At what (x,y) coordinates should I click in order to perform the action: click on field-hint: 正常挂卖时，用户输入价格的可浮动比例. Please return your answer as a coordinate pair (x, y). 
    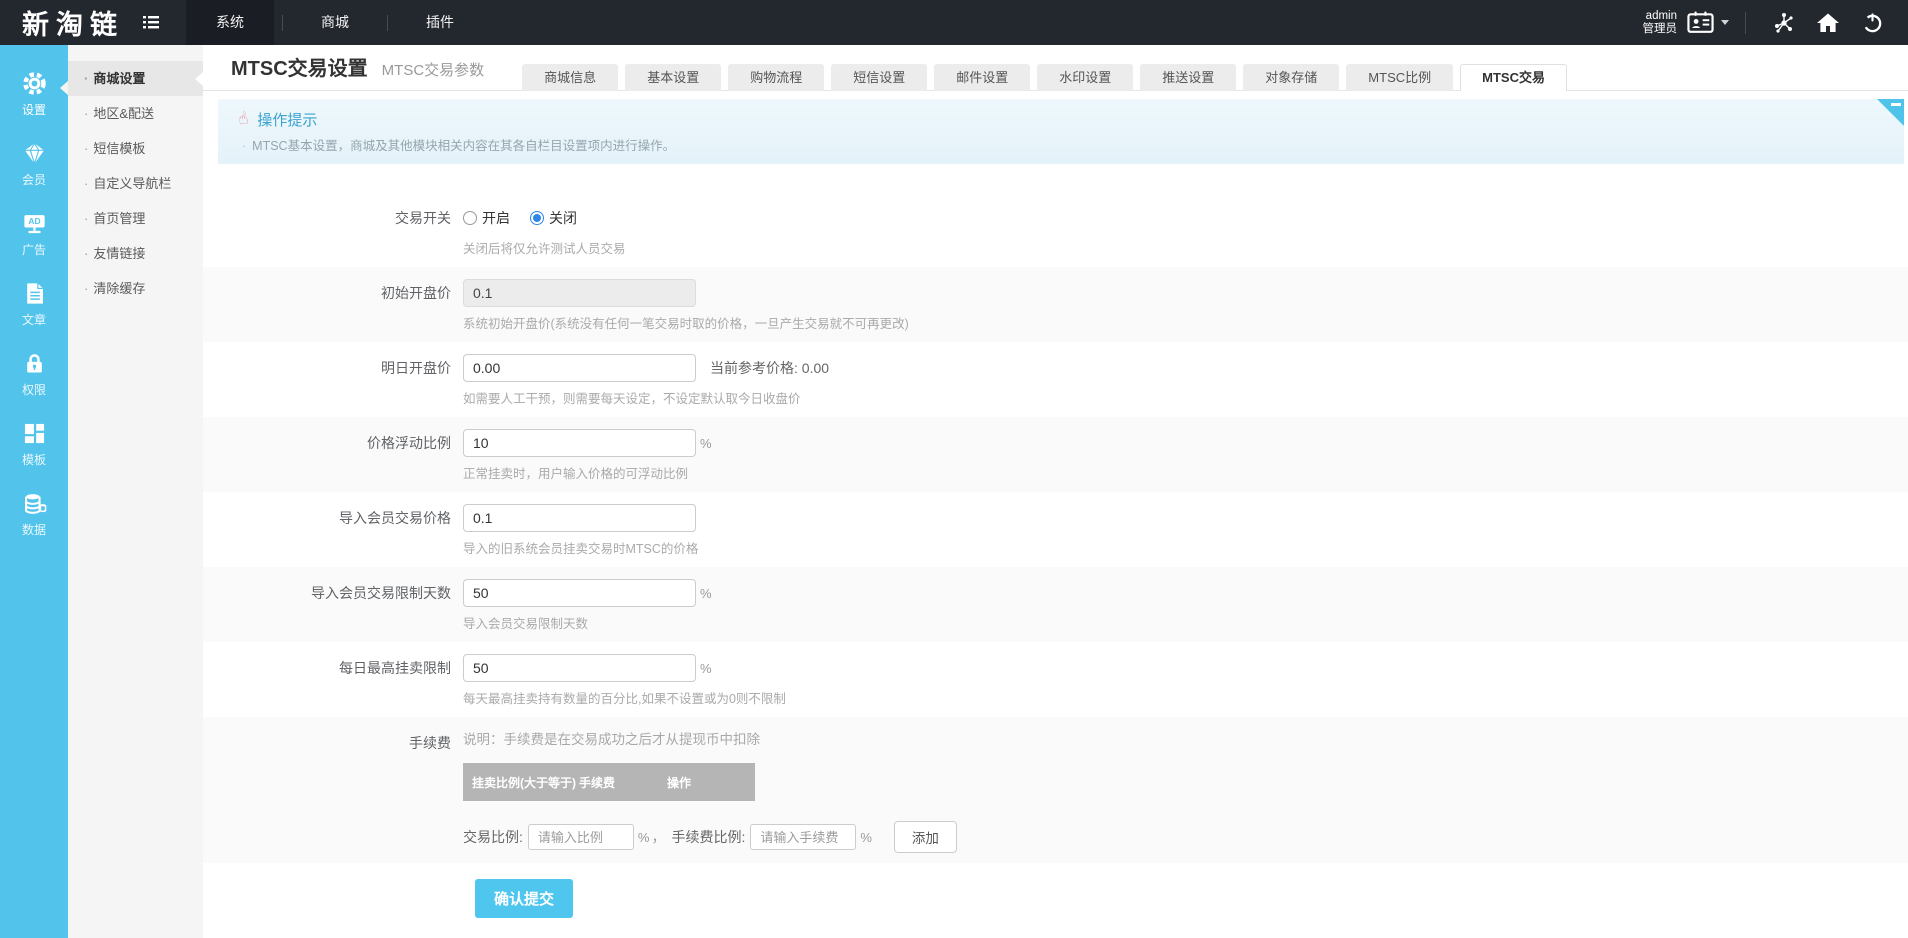
    Looking at the image, I should click on (576, 474).